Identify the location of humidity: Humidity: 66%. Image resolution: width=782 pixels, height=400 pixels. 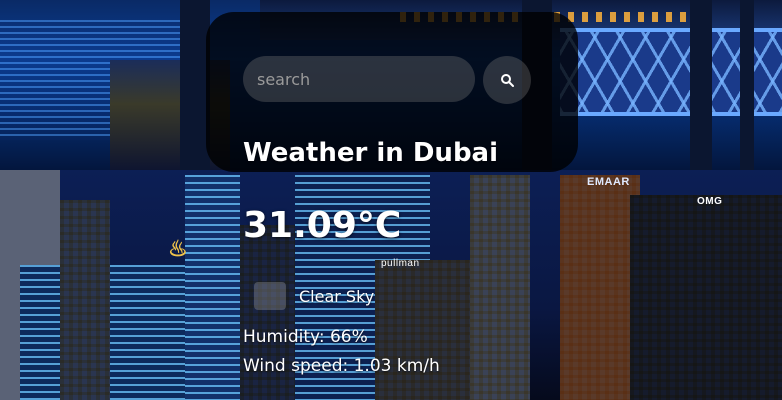
(305, 337).